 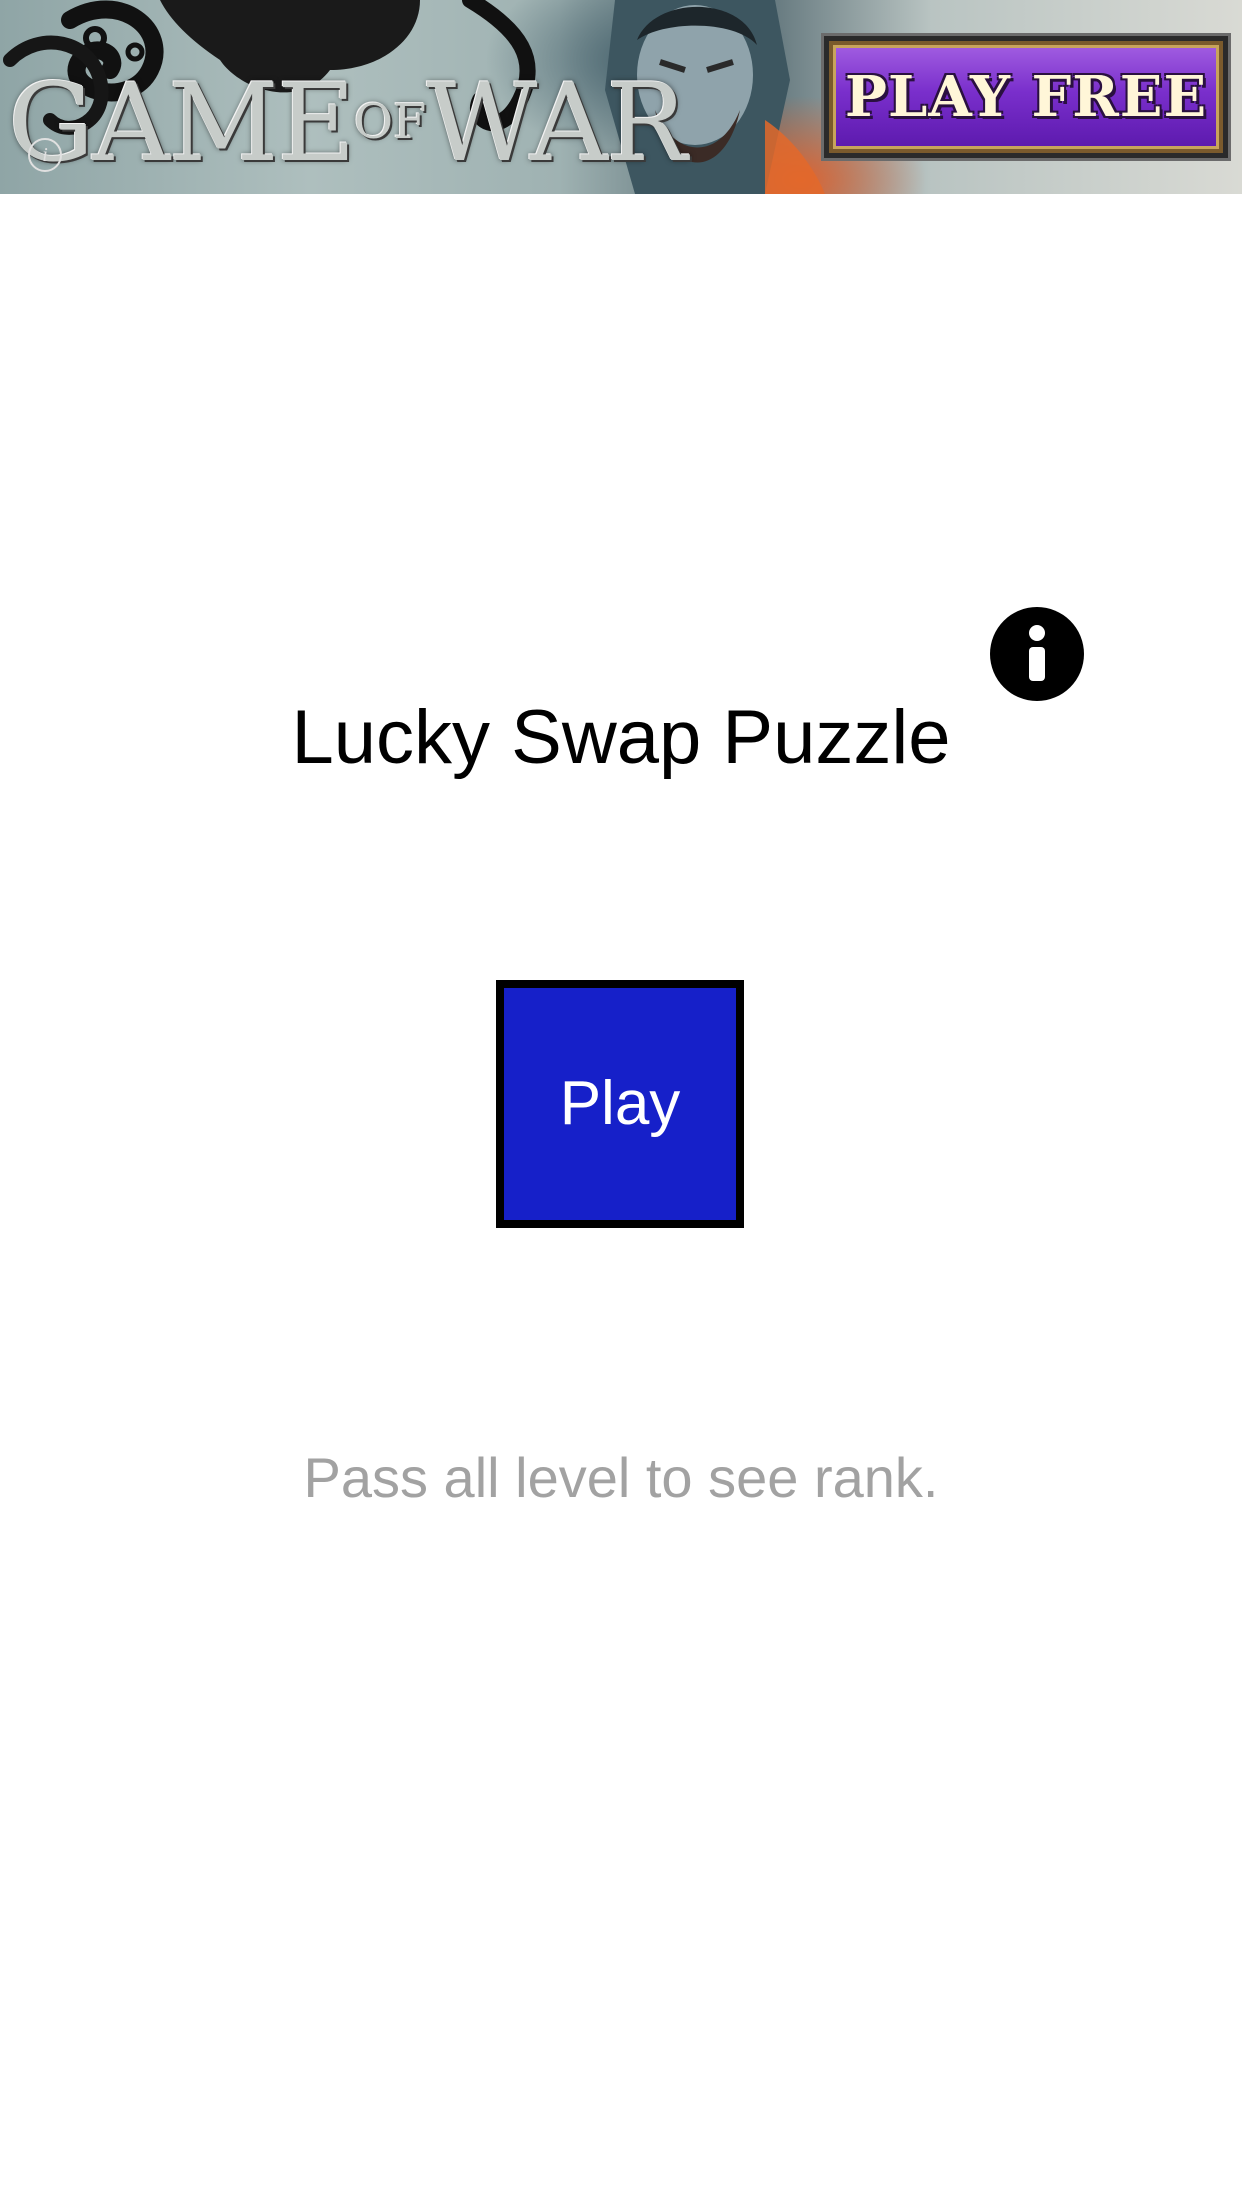 I want to click on ad-play-free-button: PLAY FREE, so click(x=1026, y=97).